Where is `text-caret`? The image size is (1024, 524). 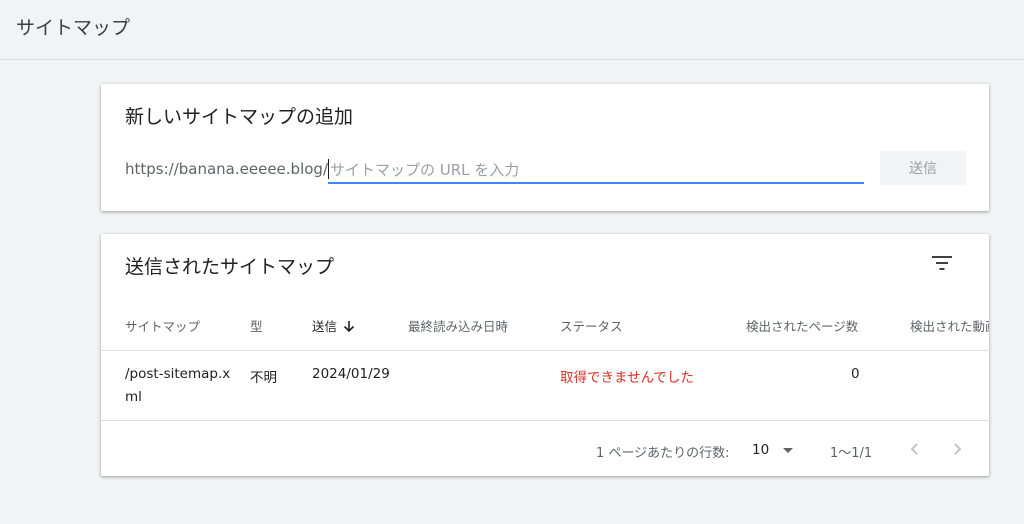 text-caret is located at coordinates (328, 169).